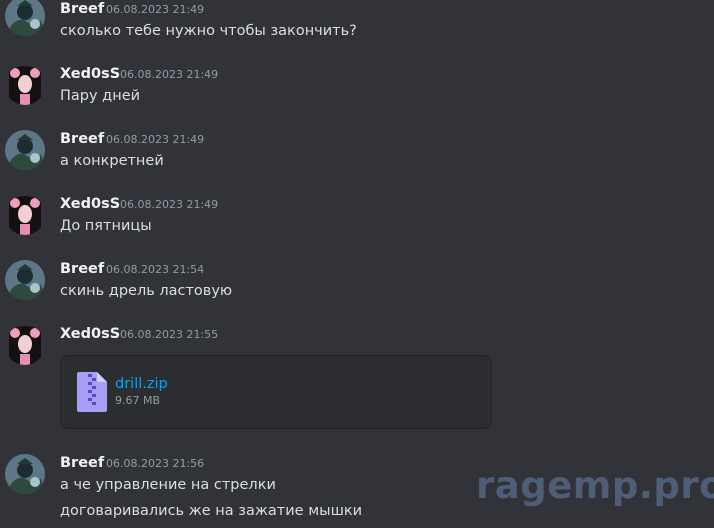 The height and width of the screenshot is (528, 714). Describe the element at coordinates (276, 392) in the screenshot. I see `file-attachment: drill.zip 9.67 MB` at that location.